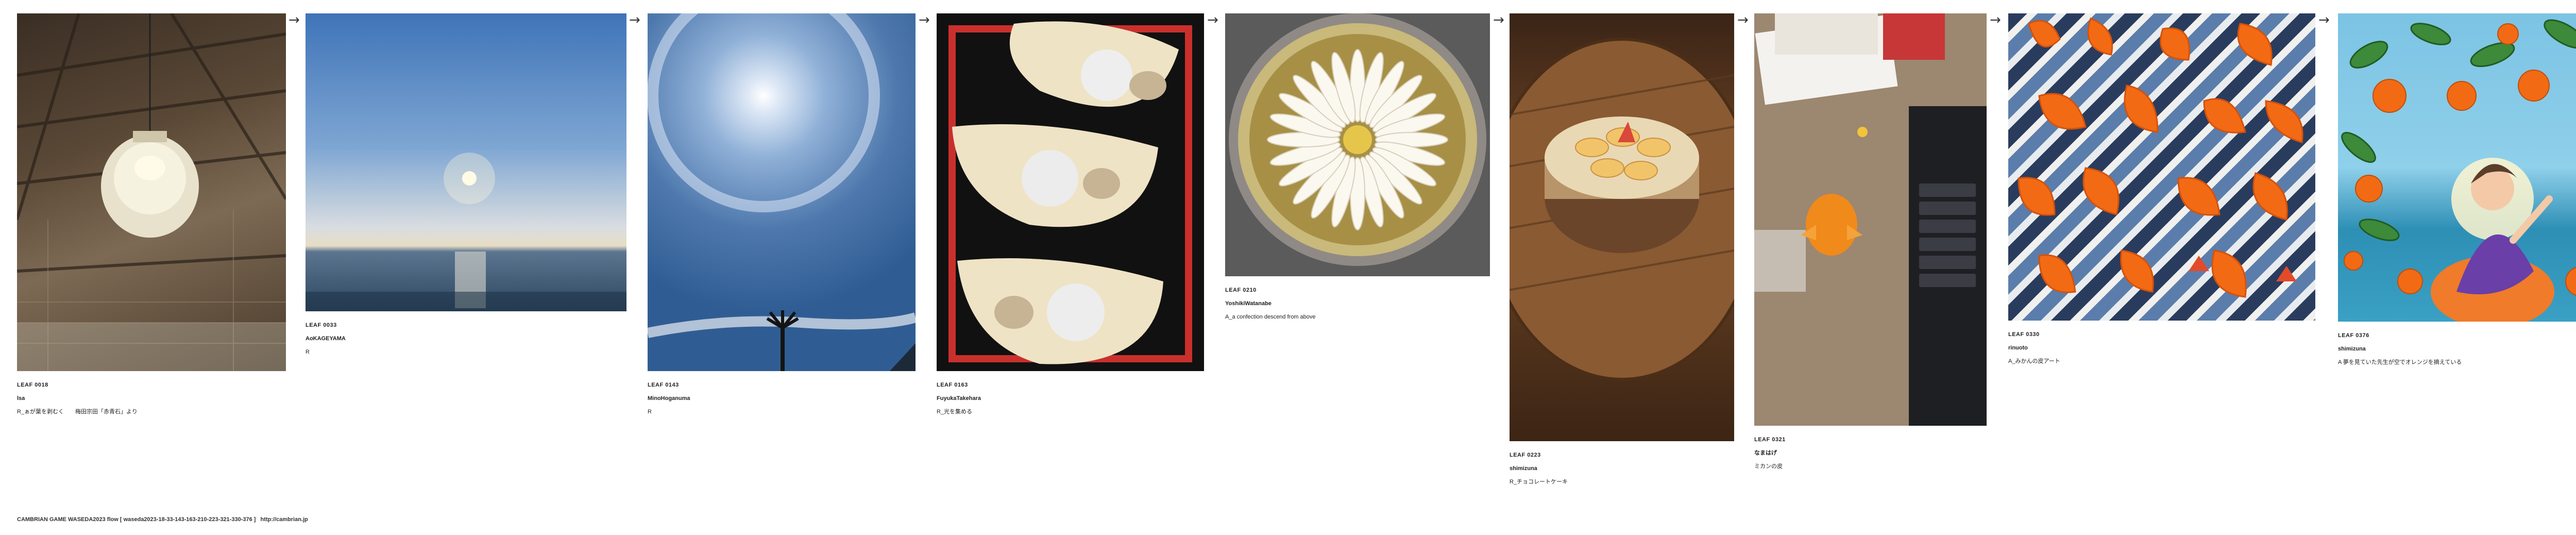 The height and width of the screenshot is (535, 2576). What do you see at coordinates (2024, 334) in the screenshot?
I see `leaf-id: LEAF 0330` at bounding box center [2024, 334].